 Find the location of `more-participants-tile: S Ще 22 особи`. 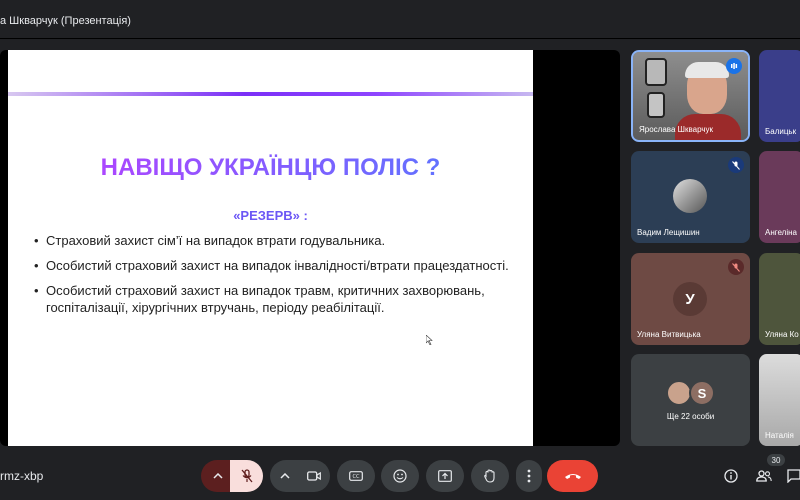

more-participants-tile: S Ще 22 особи is located at coordinates (690, 400).